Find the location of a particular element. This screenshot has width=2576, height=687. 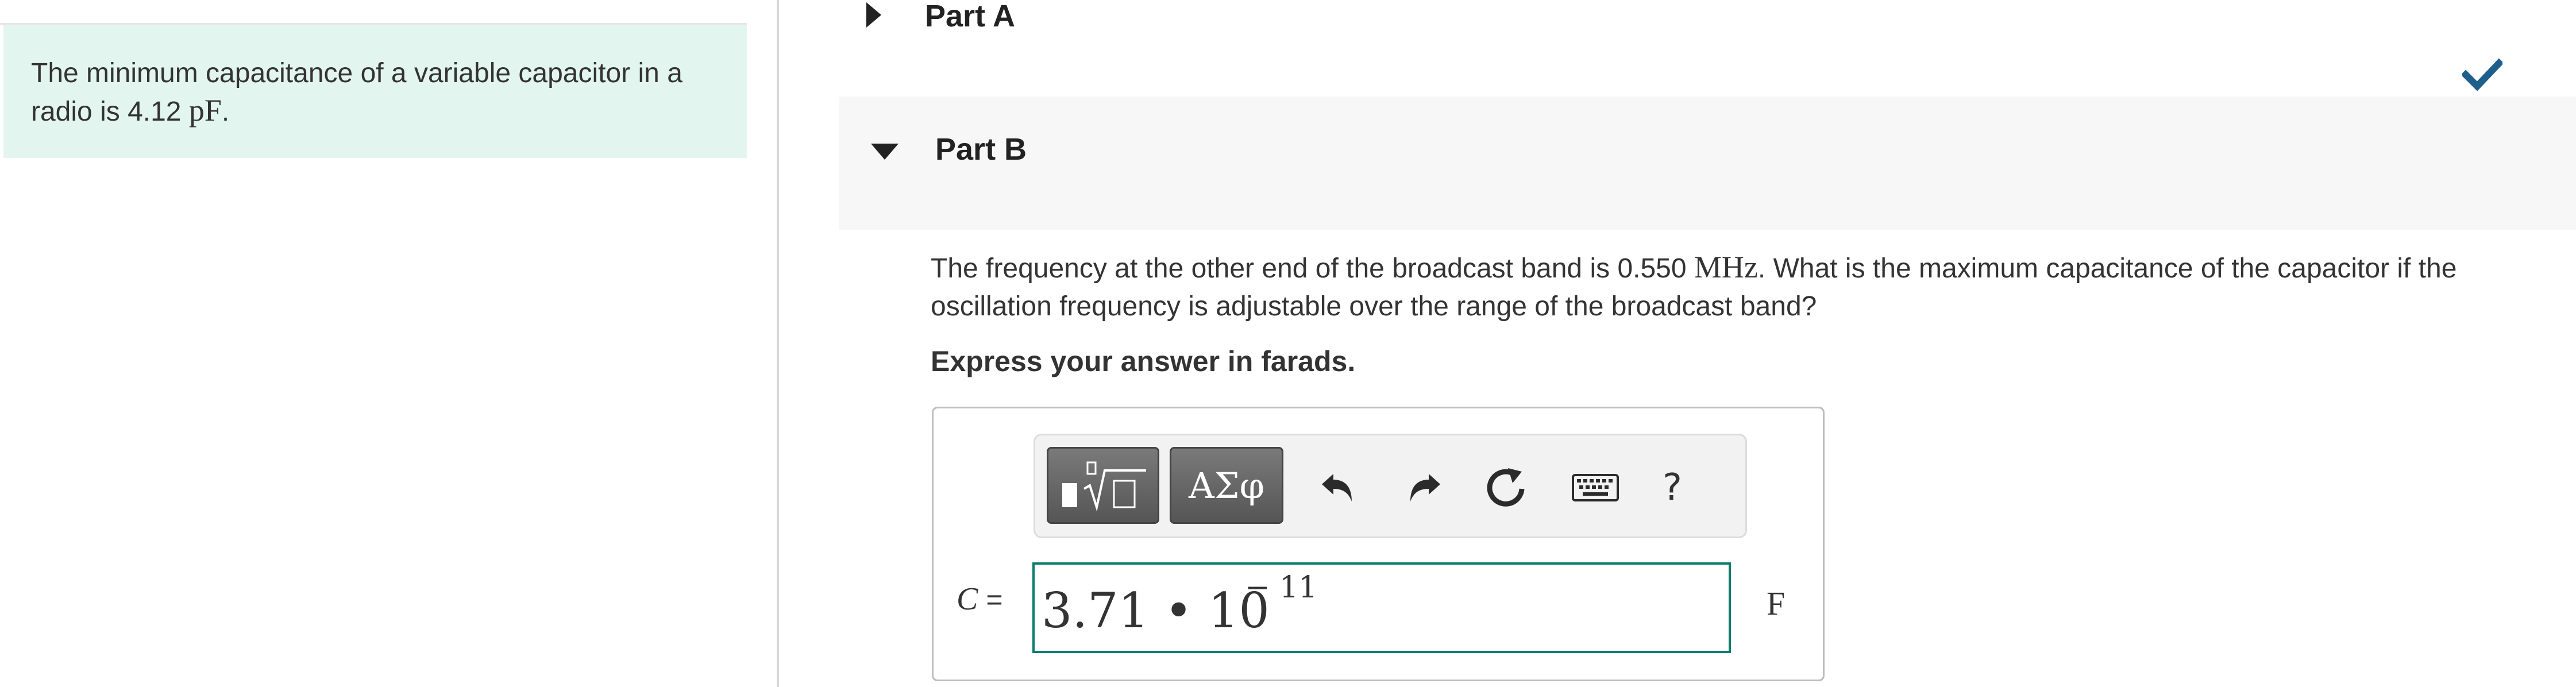

templates-button is located at coordinates (1103, 485).